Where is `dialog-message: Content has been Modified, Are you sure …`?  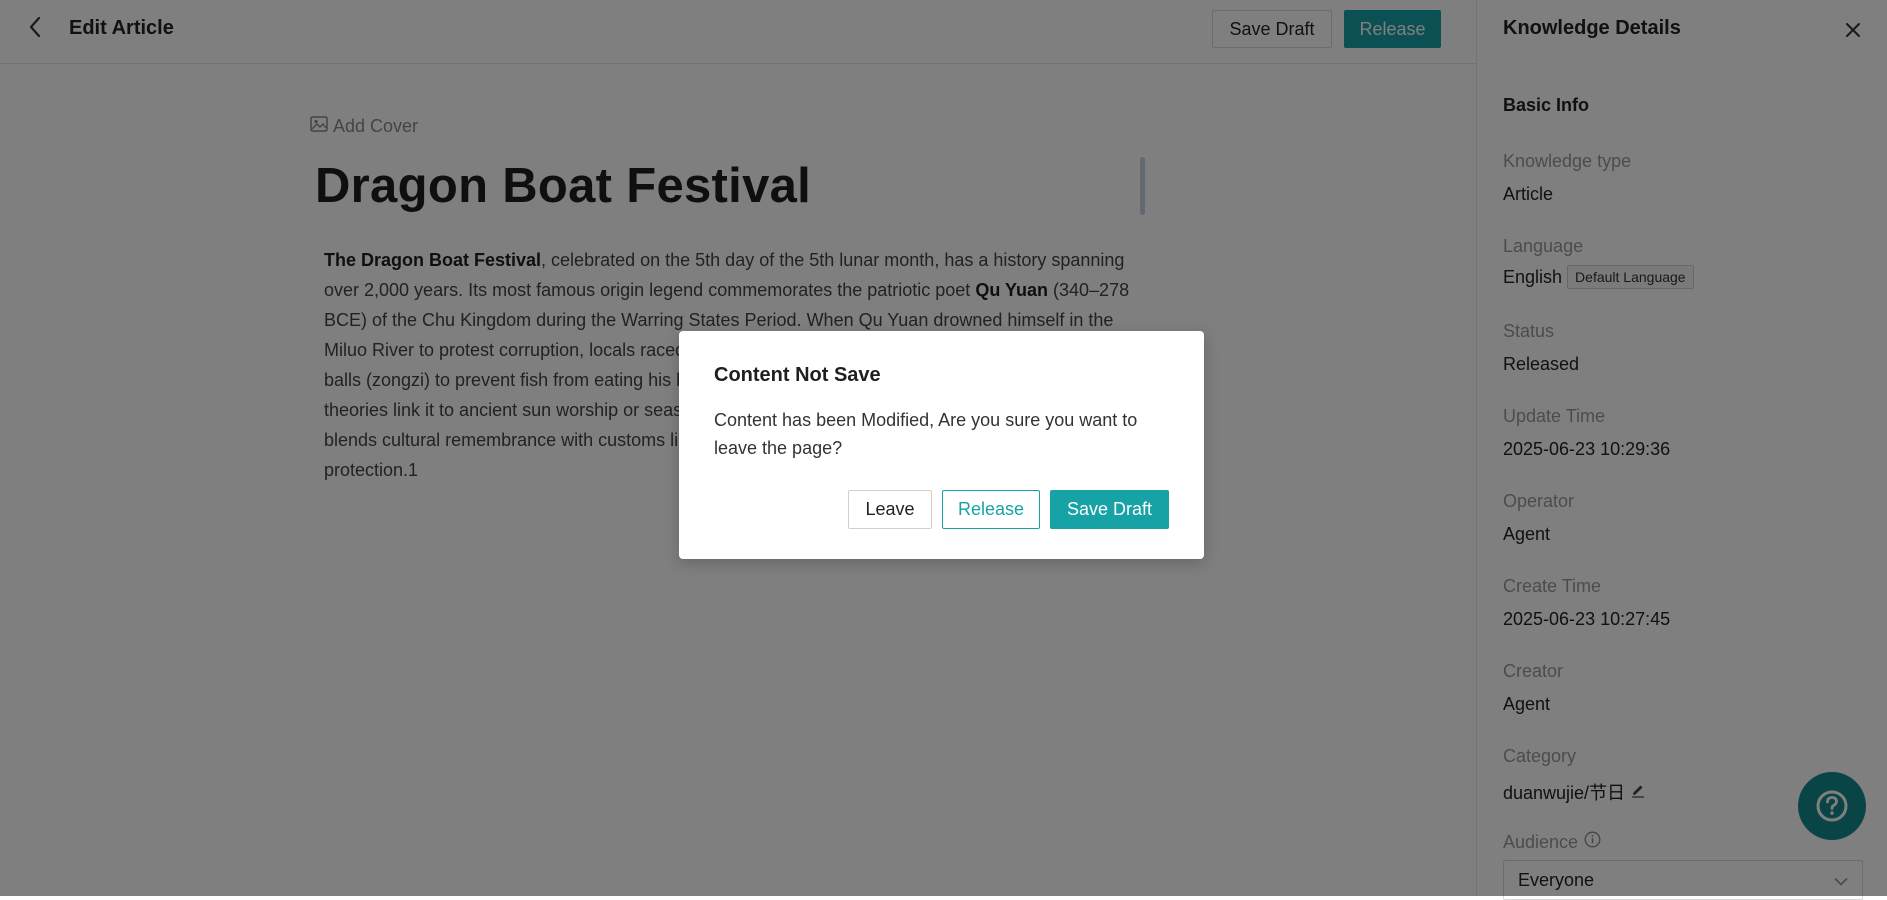 dialog-message: Content has been Modified, Are you sure … is located at coordinates (926, 434).